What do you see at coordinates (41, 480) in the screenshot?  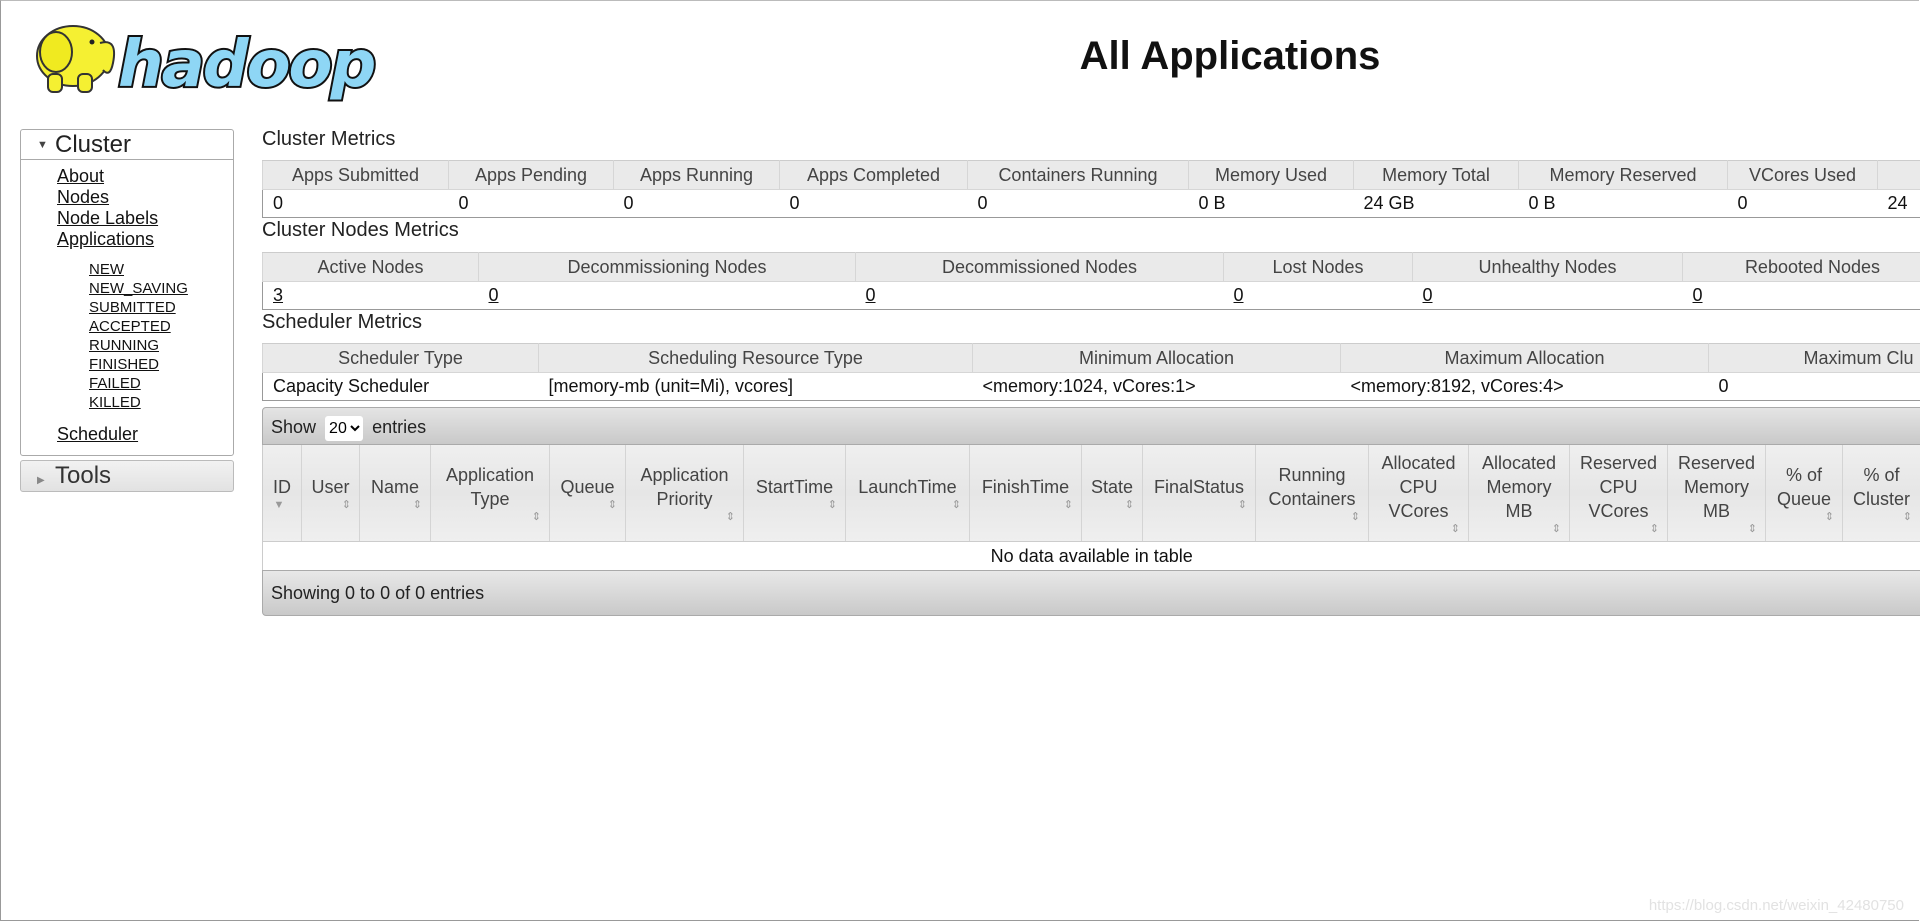 I see `triangle-right-icon: ▶` at bounding box center [41, 480].